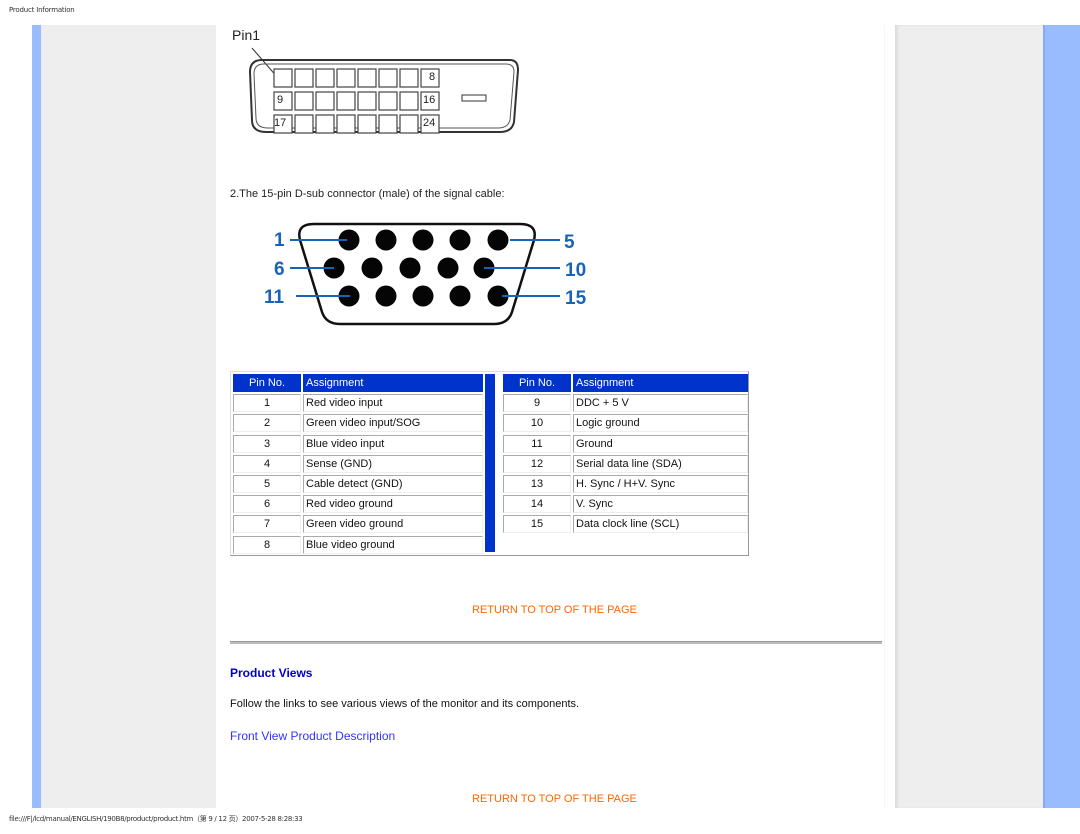 The width and height of the screenshot is (1080, 834). Describe the element at coordinates (576, 298) in the screenshot. I see `dsub-label-15: 15` at that location.